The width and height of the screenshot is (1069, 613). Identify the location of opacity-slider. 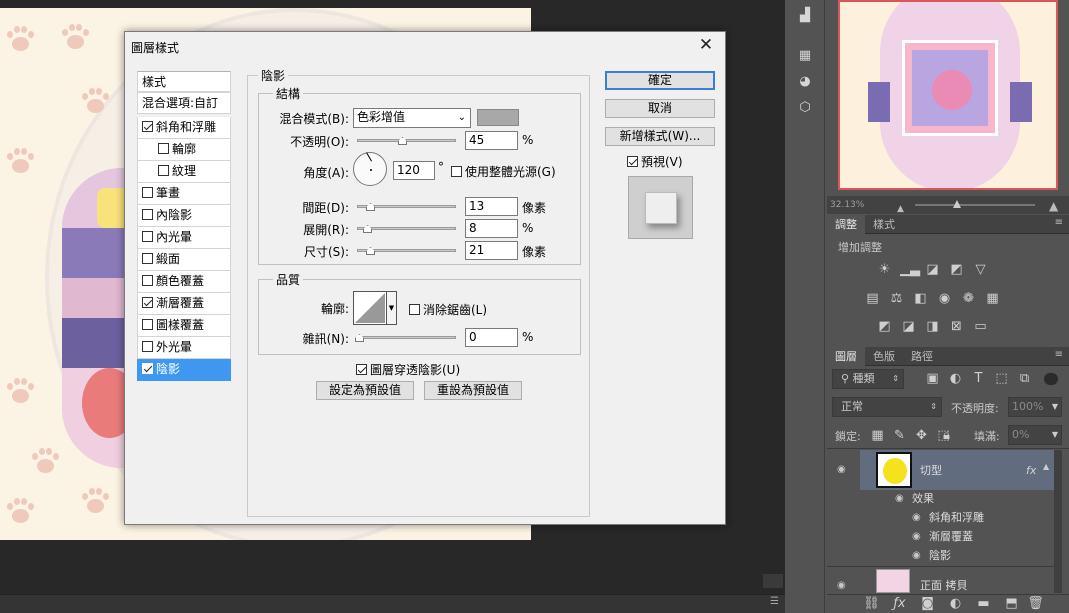
(406, 141).